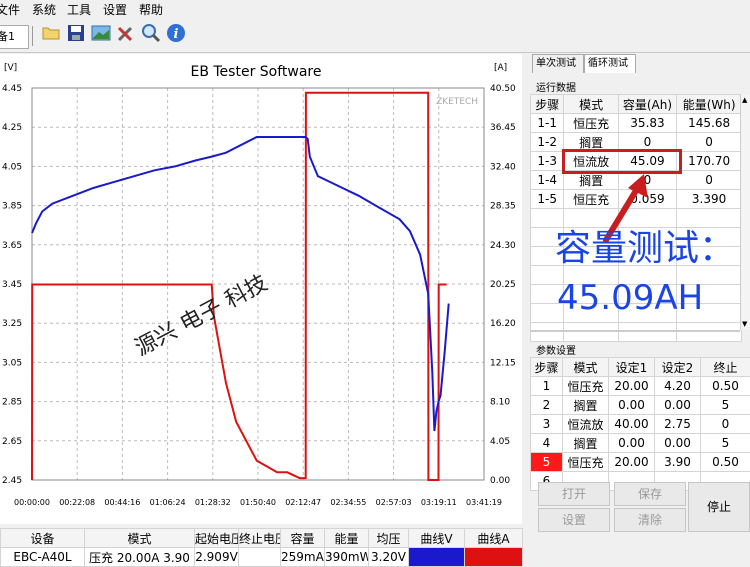 This screenshot has width=750, height=567. What do you see at coordinates (303, 538) in the screenshot?
I see `device-col-header-4: 容量` at bounding box center [303, 538].